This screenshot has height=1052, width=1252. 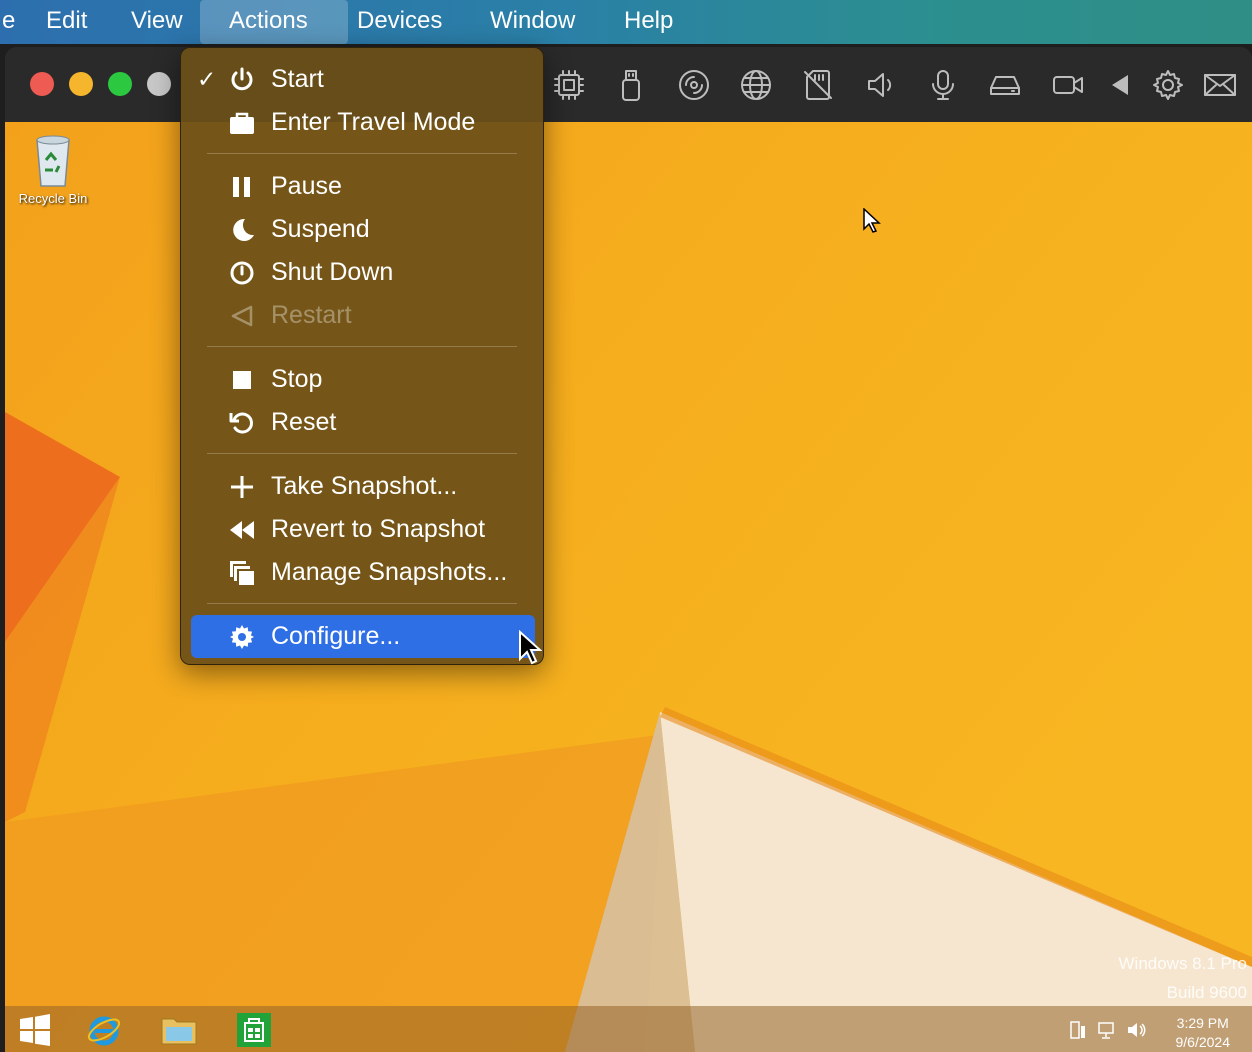 I want to click on clock-time: 3:29 PM, so click(x=1202, y=1023).